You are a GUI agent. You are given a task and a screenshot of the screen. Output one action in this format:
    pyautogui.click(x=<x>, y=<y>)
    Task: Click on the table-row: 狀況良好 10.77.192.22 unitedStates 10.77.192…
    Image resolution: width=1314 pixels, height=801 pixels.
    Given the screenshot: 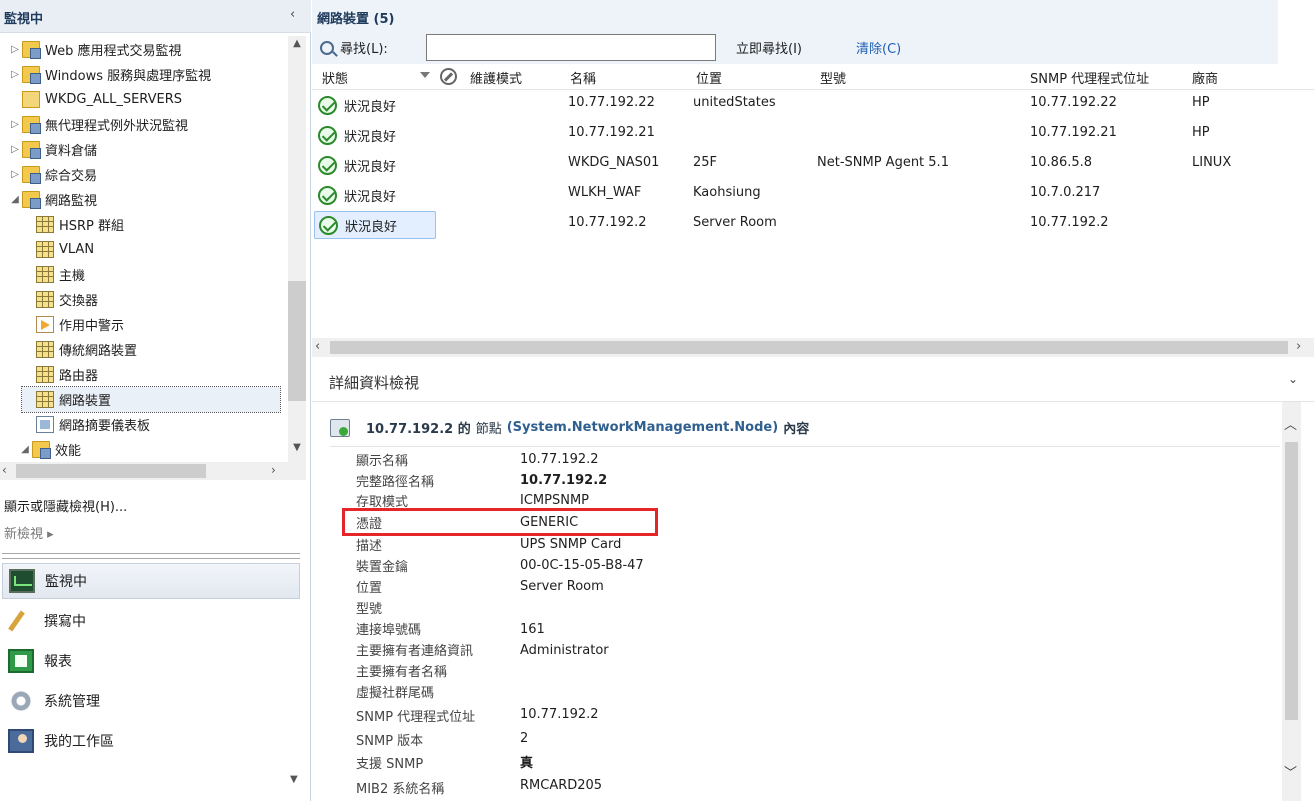 What is the action you would take?
    pyautogui.click(x=813, y=105)
    